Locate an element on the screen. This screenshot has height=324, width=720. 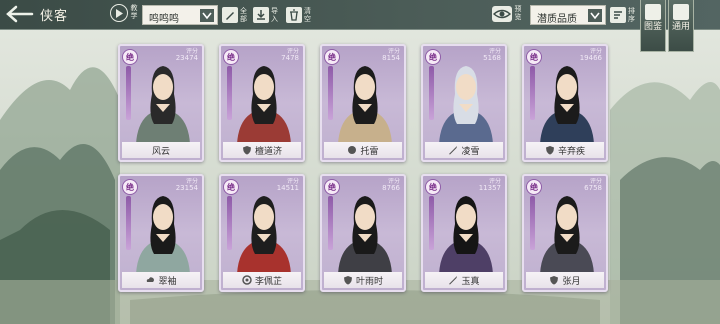
hero-score-value: 7478 is located at coordinates (290, 58).